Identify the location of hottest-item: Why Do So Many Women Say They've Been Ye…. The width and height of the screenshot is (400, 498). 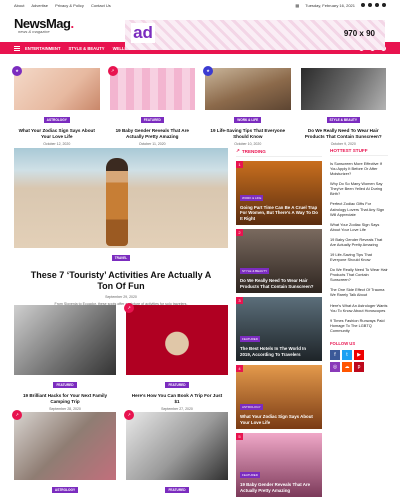
(359, 188).